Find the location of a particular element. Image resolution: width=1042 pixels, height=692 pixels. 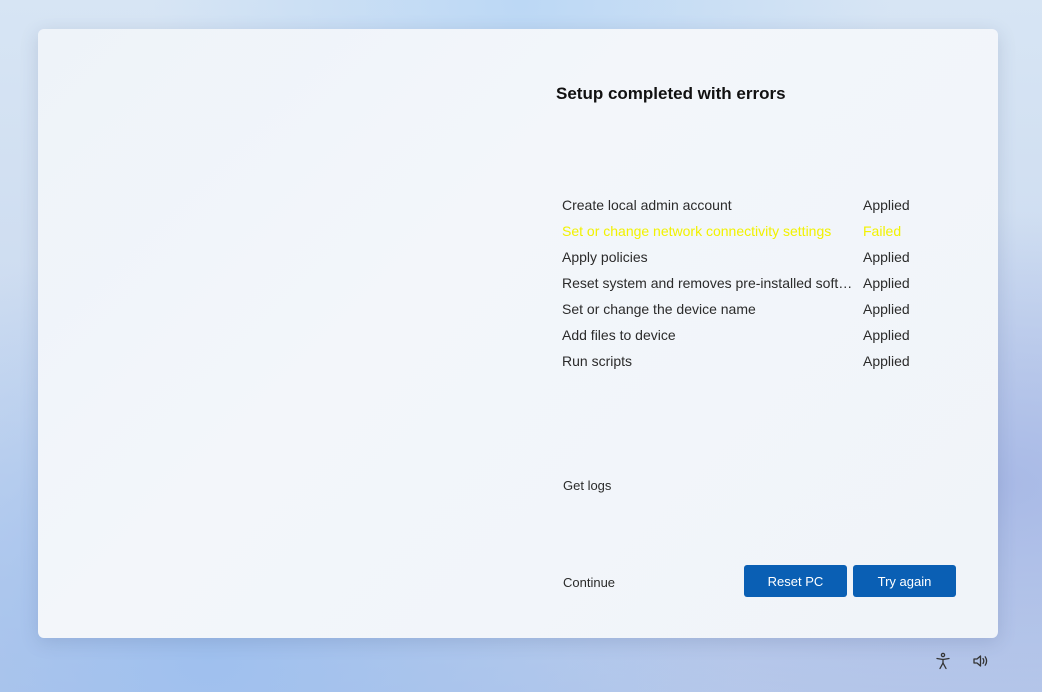

step-name: Apply policies is located at coordinates (605, 257).